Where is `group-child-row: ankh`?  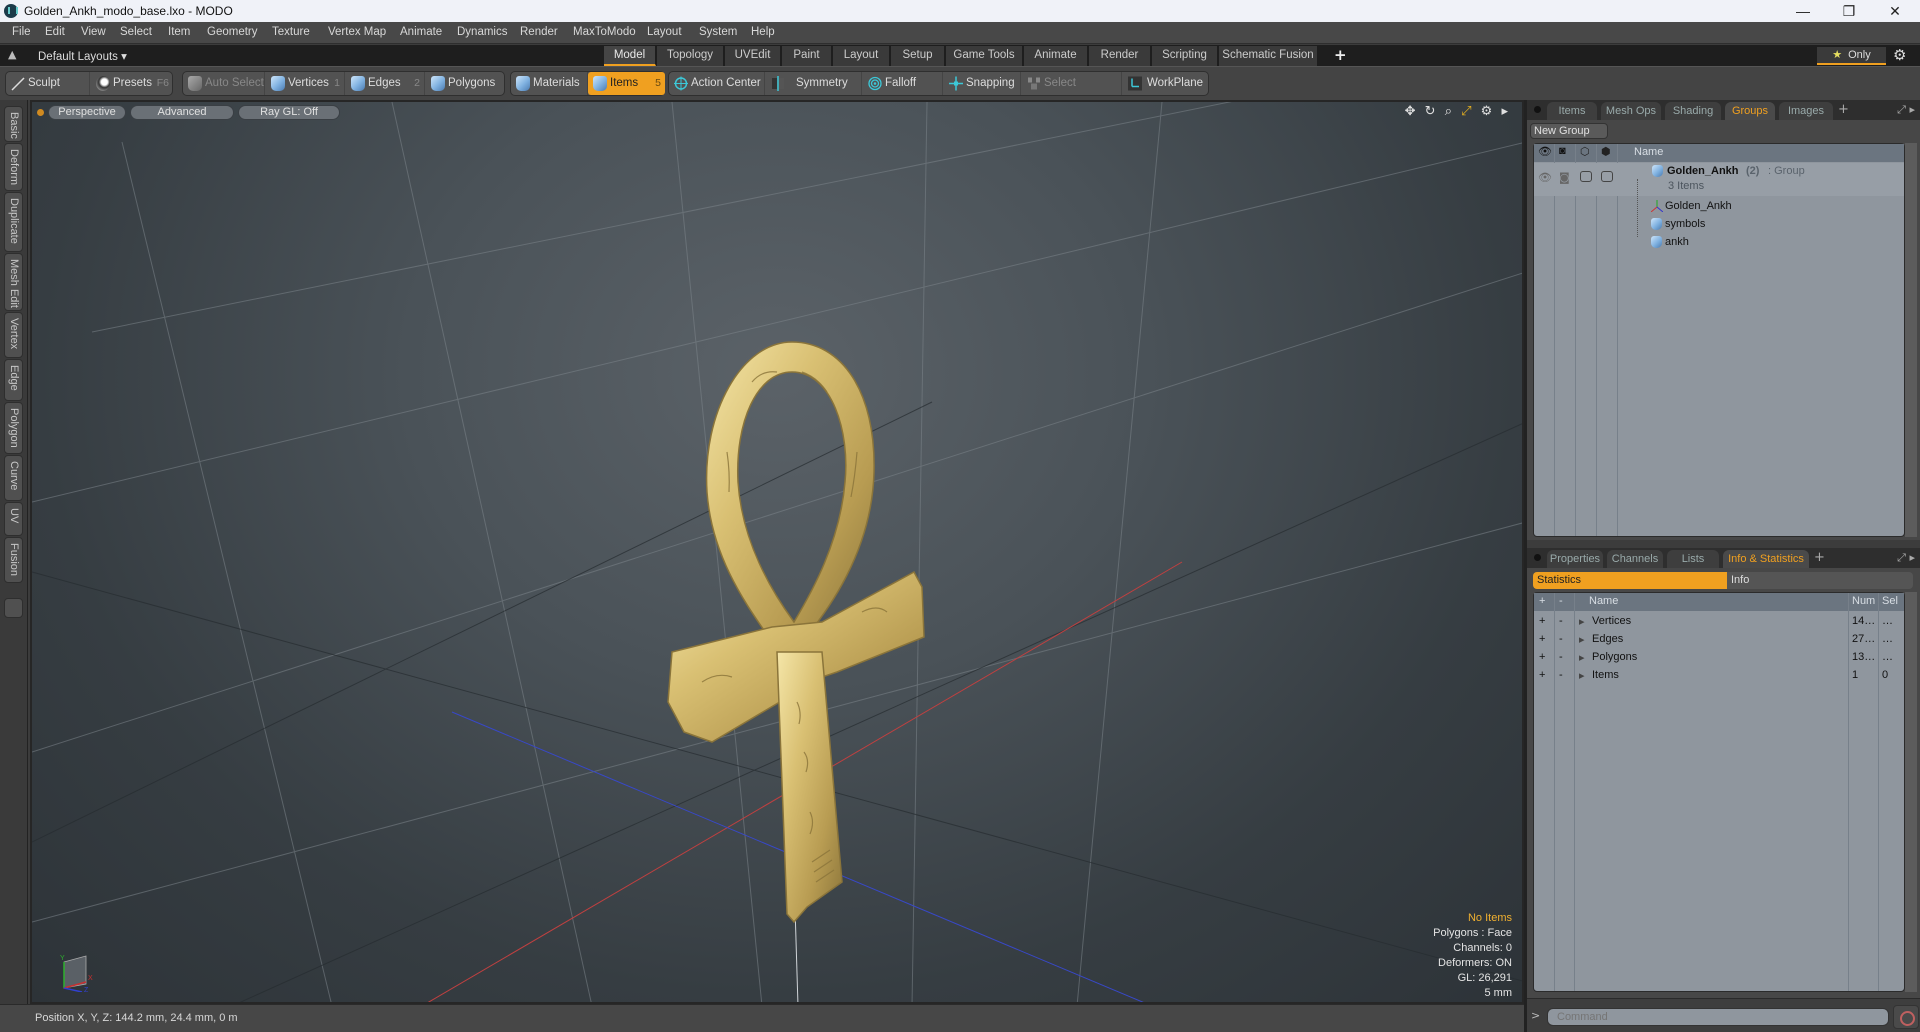
group-child-row: ankh is located at coordinates (1719, 242).